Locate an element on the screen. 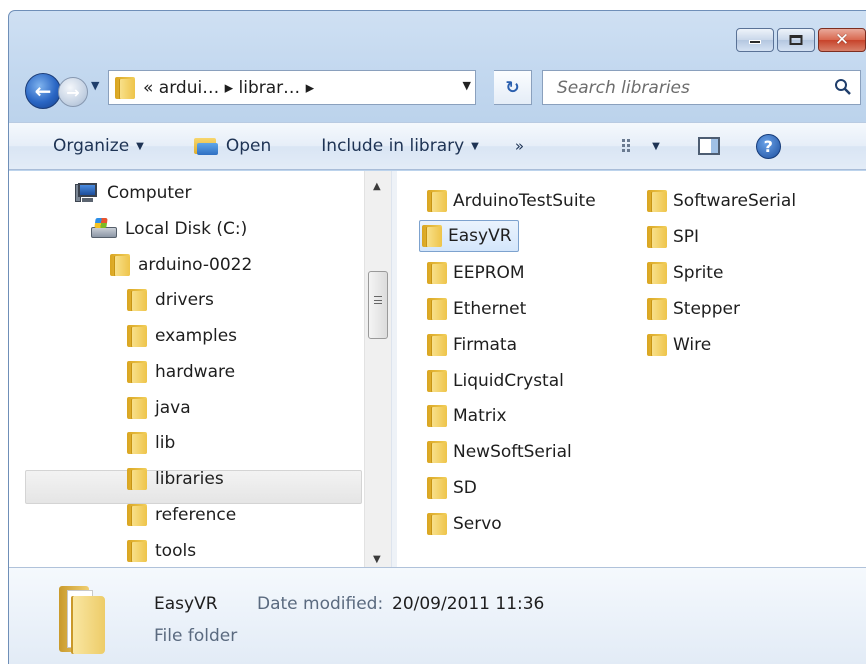 The height and width of the screenshot is (664, 866). back-button: ← is located at coordinates (43, 91).